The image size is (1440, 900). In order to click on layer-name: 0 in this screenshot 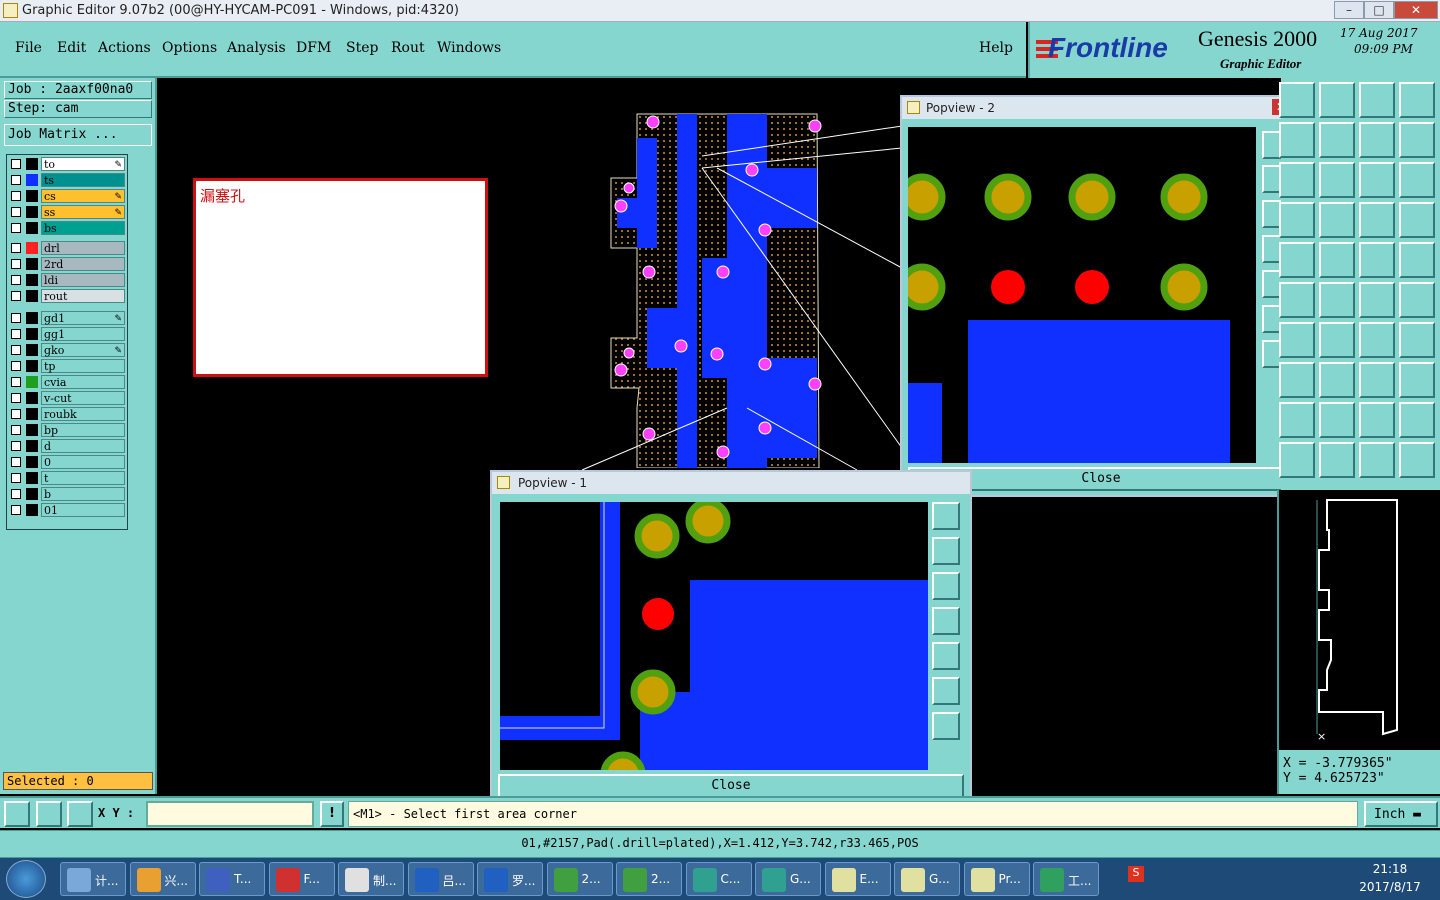, I will do `click(83, 462)`.